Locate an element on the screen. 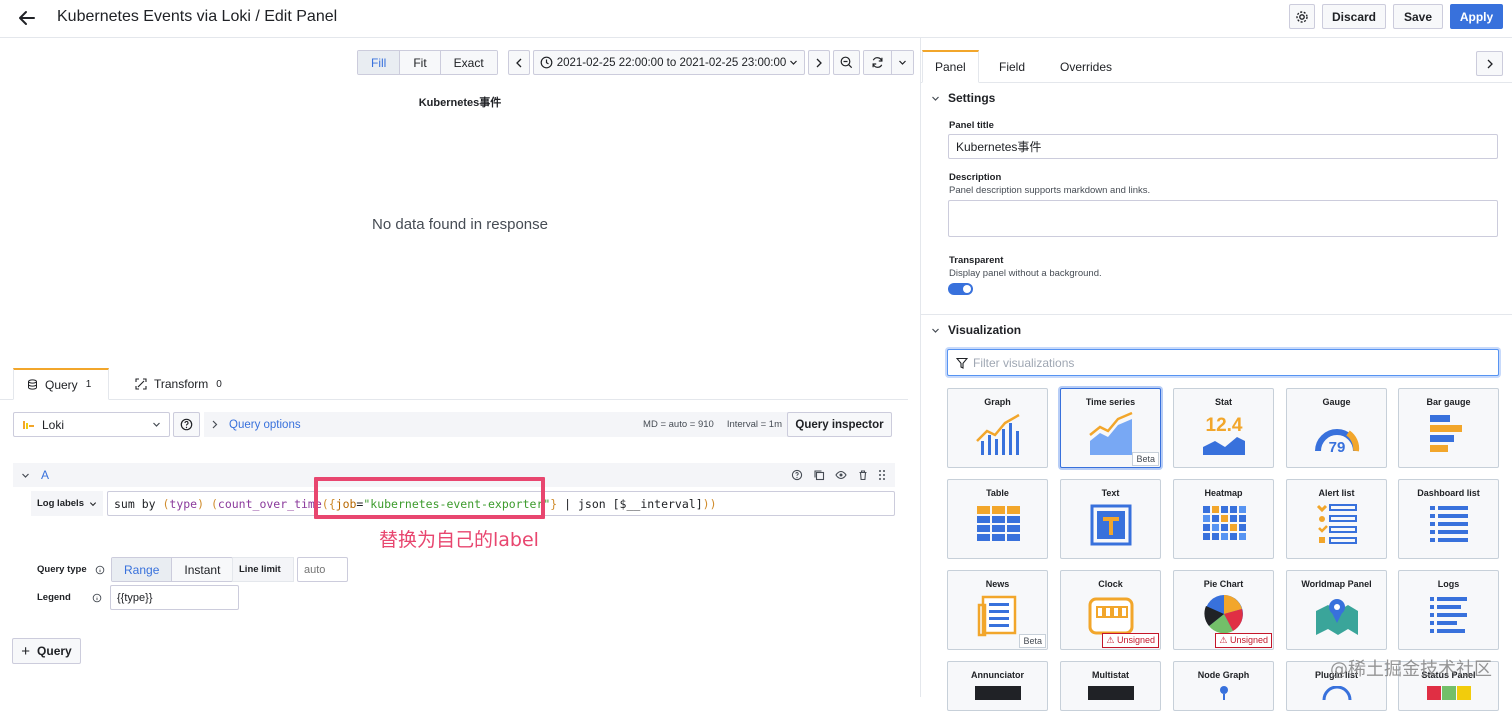  visualization-section-toggle: Visualization is located at coordinates (976, 330).